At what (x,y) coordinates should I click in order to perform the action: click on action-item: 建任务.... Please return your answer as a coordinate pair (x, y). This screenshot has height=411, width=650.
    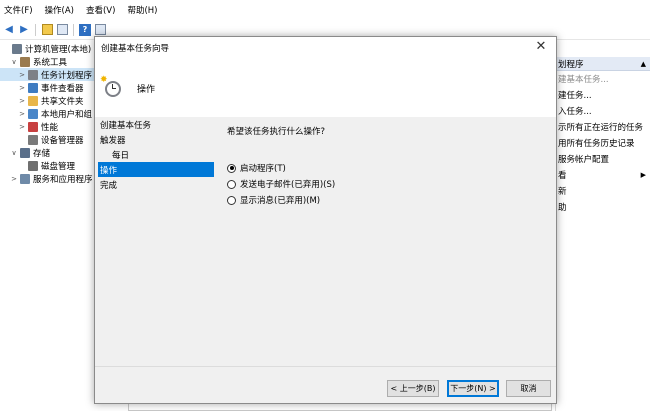
    Looking at the image, I should click on (603, 95).